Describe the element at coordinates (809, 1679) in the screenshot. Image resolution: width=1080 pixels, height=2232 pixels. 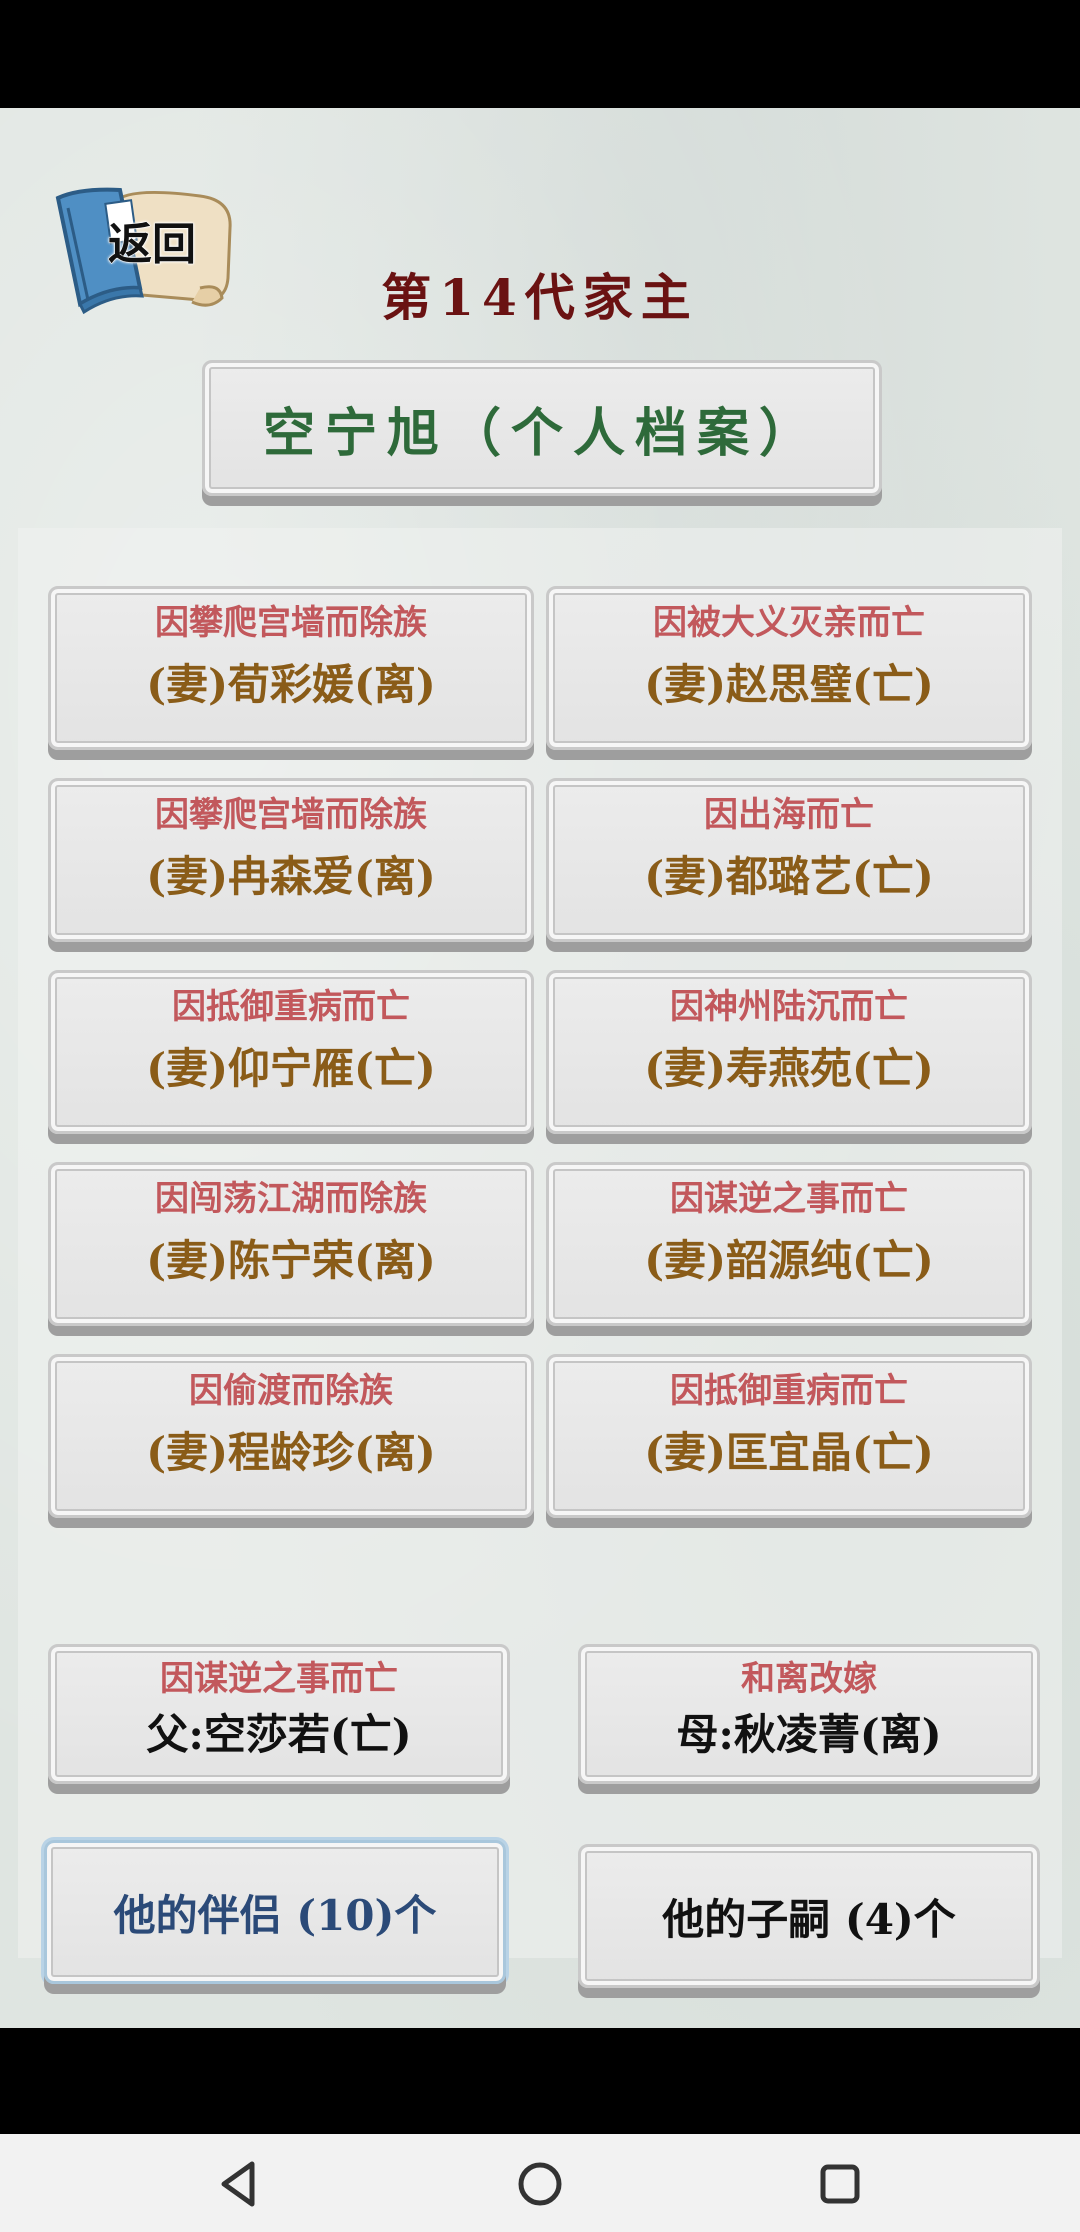
I see `mother-cause: 和离改嫁` at that location.